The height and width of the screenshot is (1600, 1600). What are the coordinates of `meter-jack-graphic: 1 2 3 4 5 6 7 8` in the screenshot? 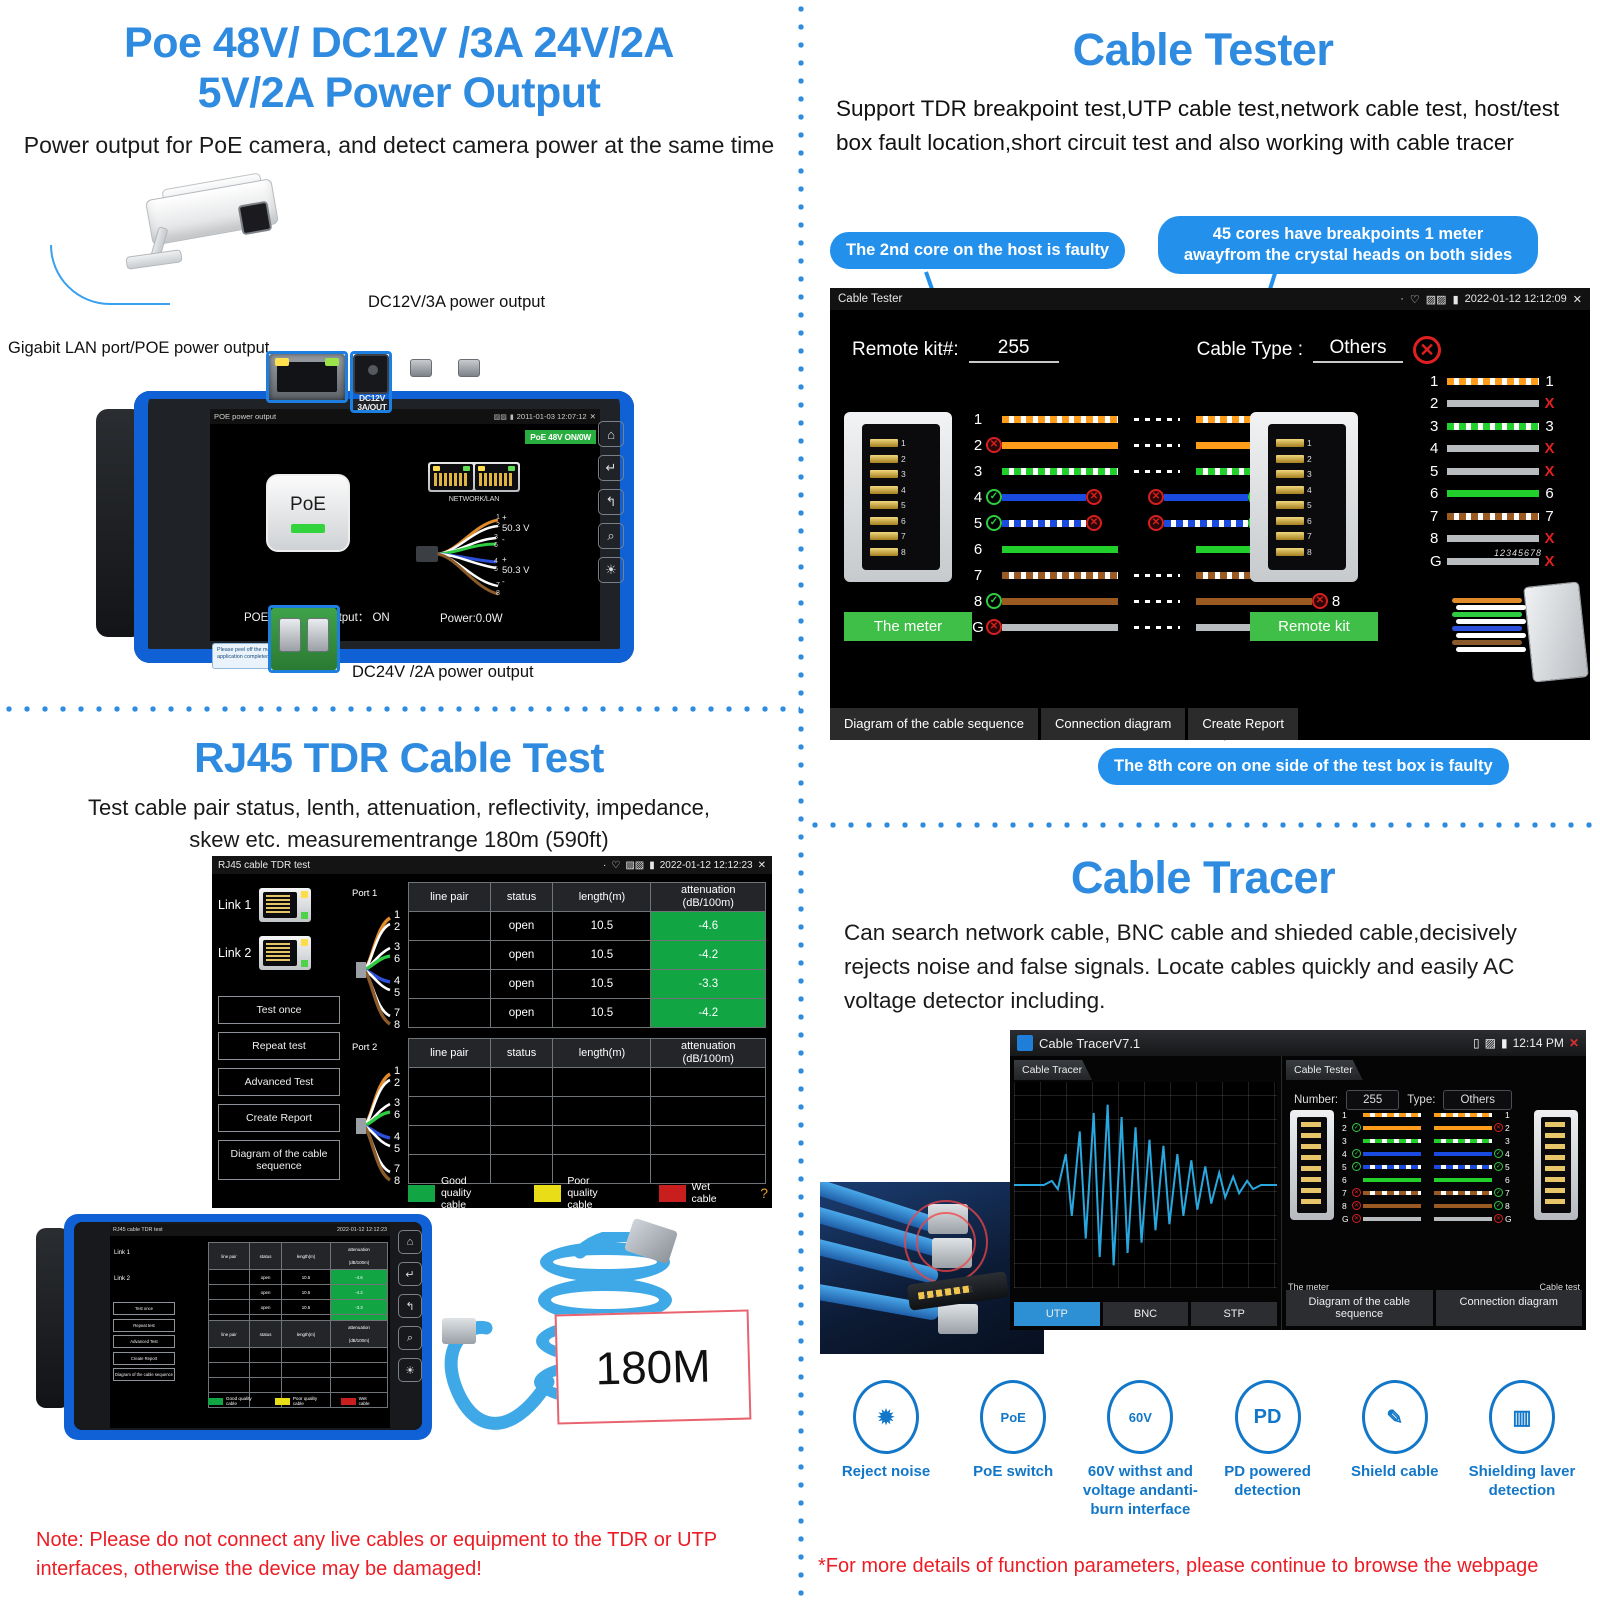 It's located at (898, 497).